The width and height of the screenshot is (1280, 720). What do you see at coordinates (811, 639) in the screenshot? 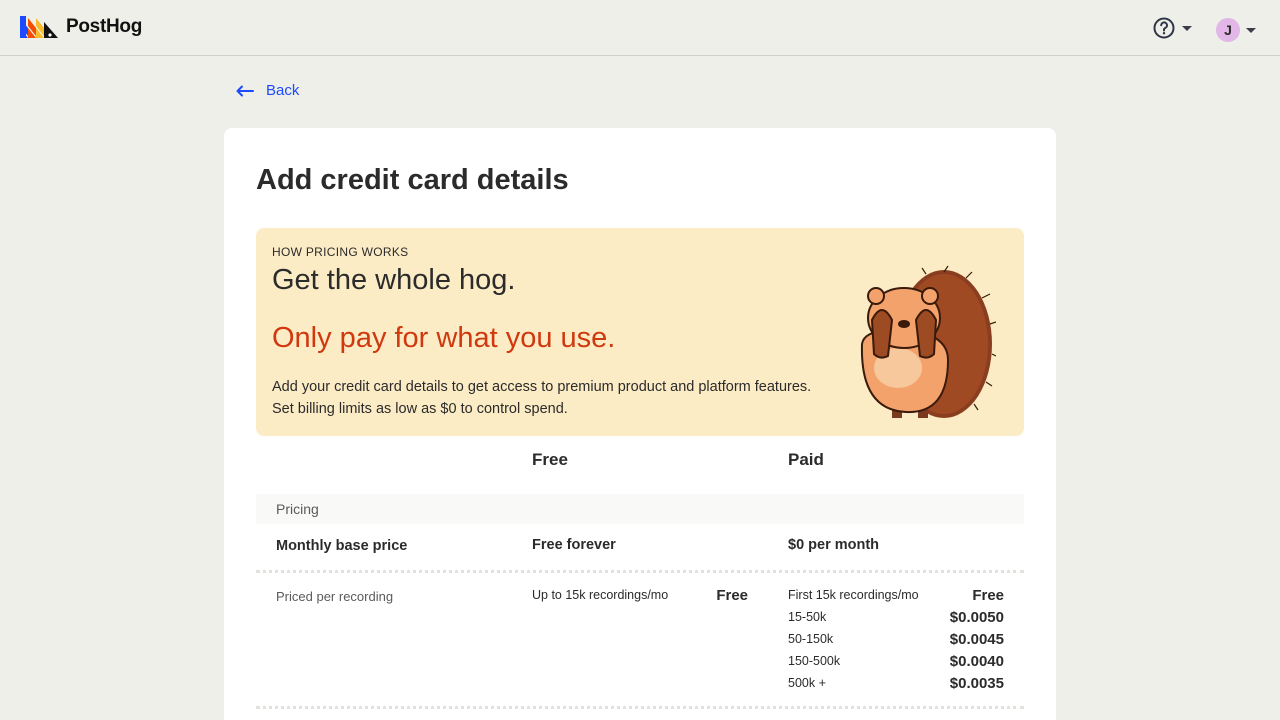
I see `tier-label: 50-150k` at bounding box center [811, 639].